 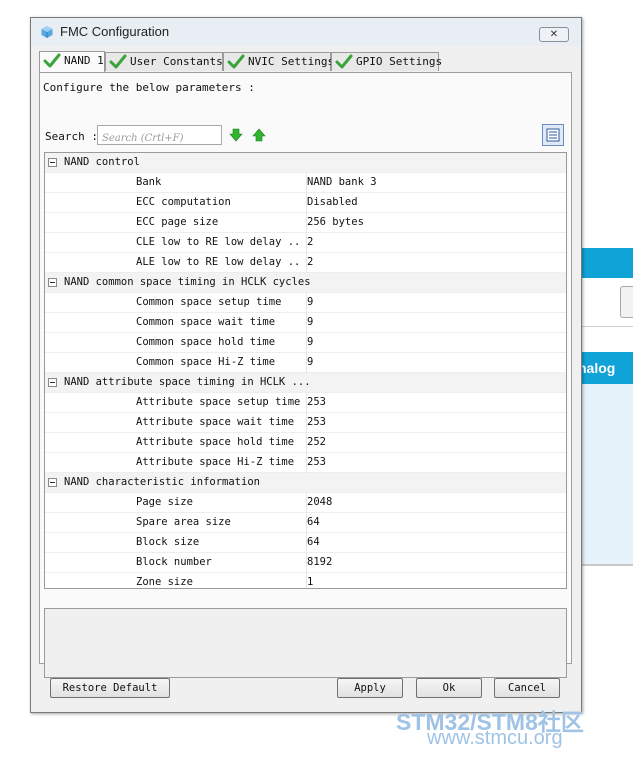 I want to click on tab-nand1: NAND 1, so click(x=72, y=61).